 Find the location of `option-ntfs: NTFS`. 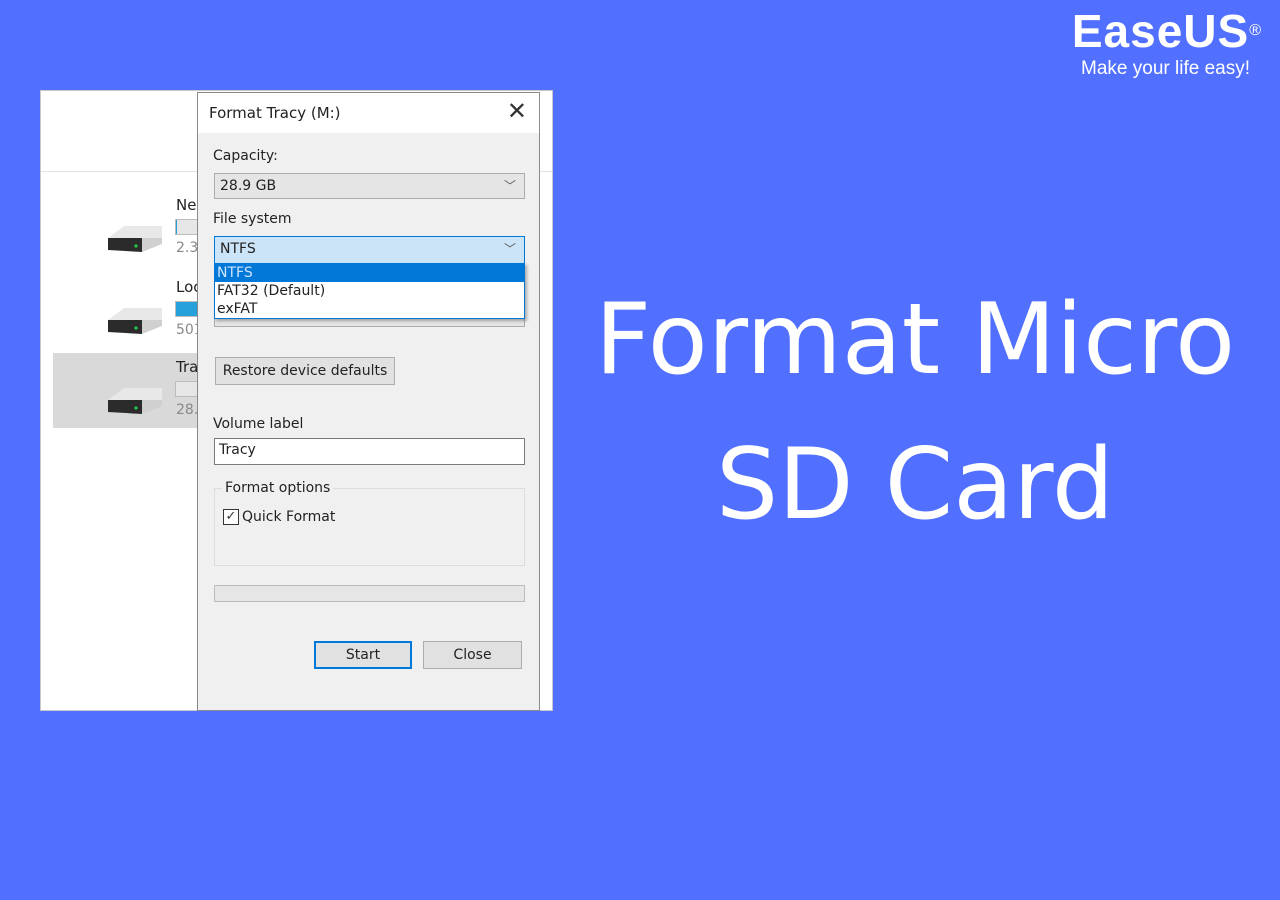

option-ntfs: NTFS is located at coordinates (369, 273).